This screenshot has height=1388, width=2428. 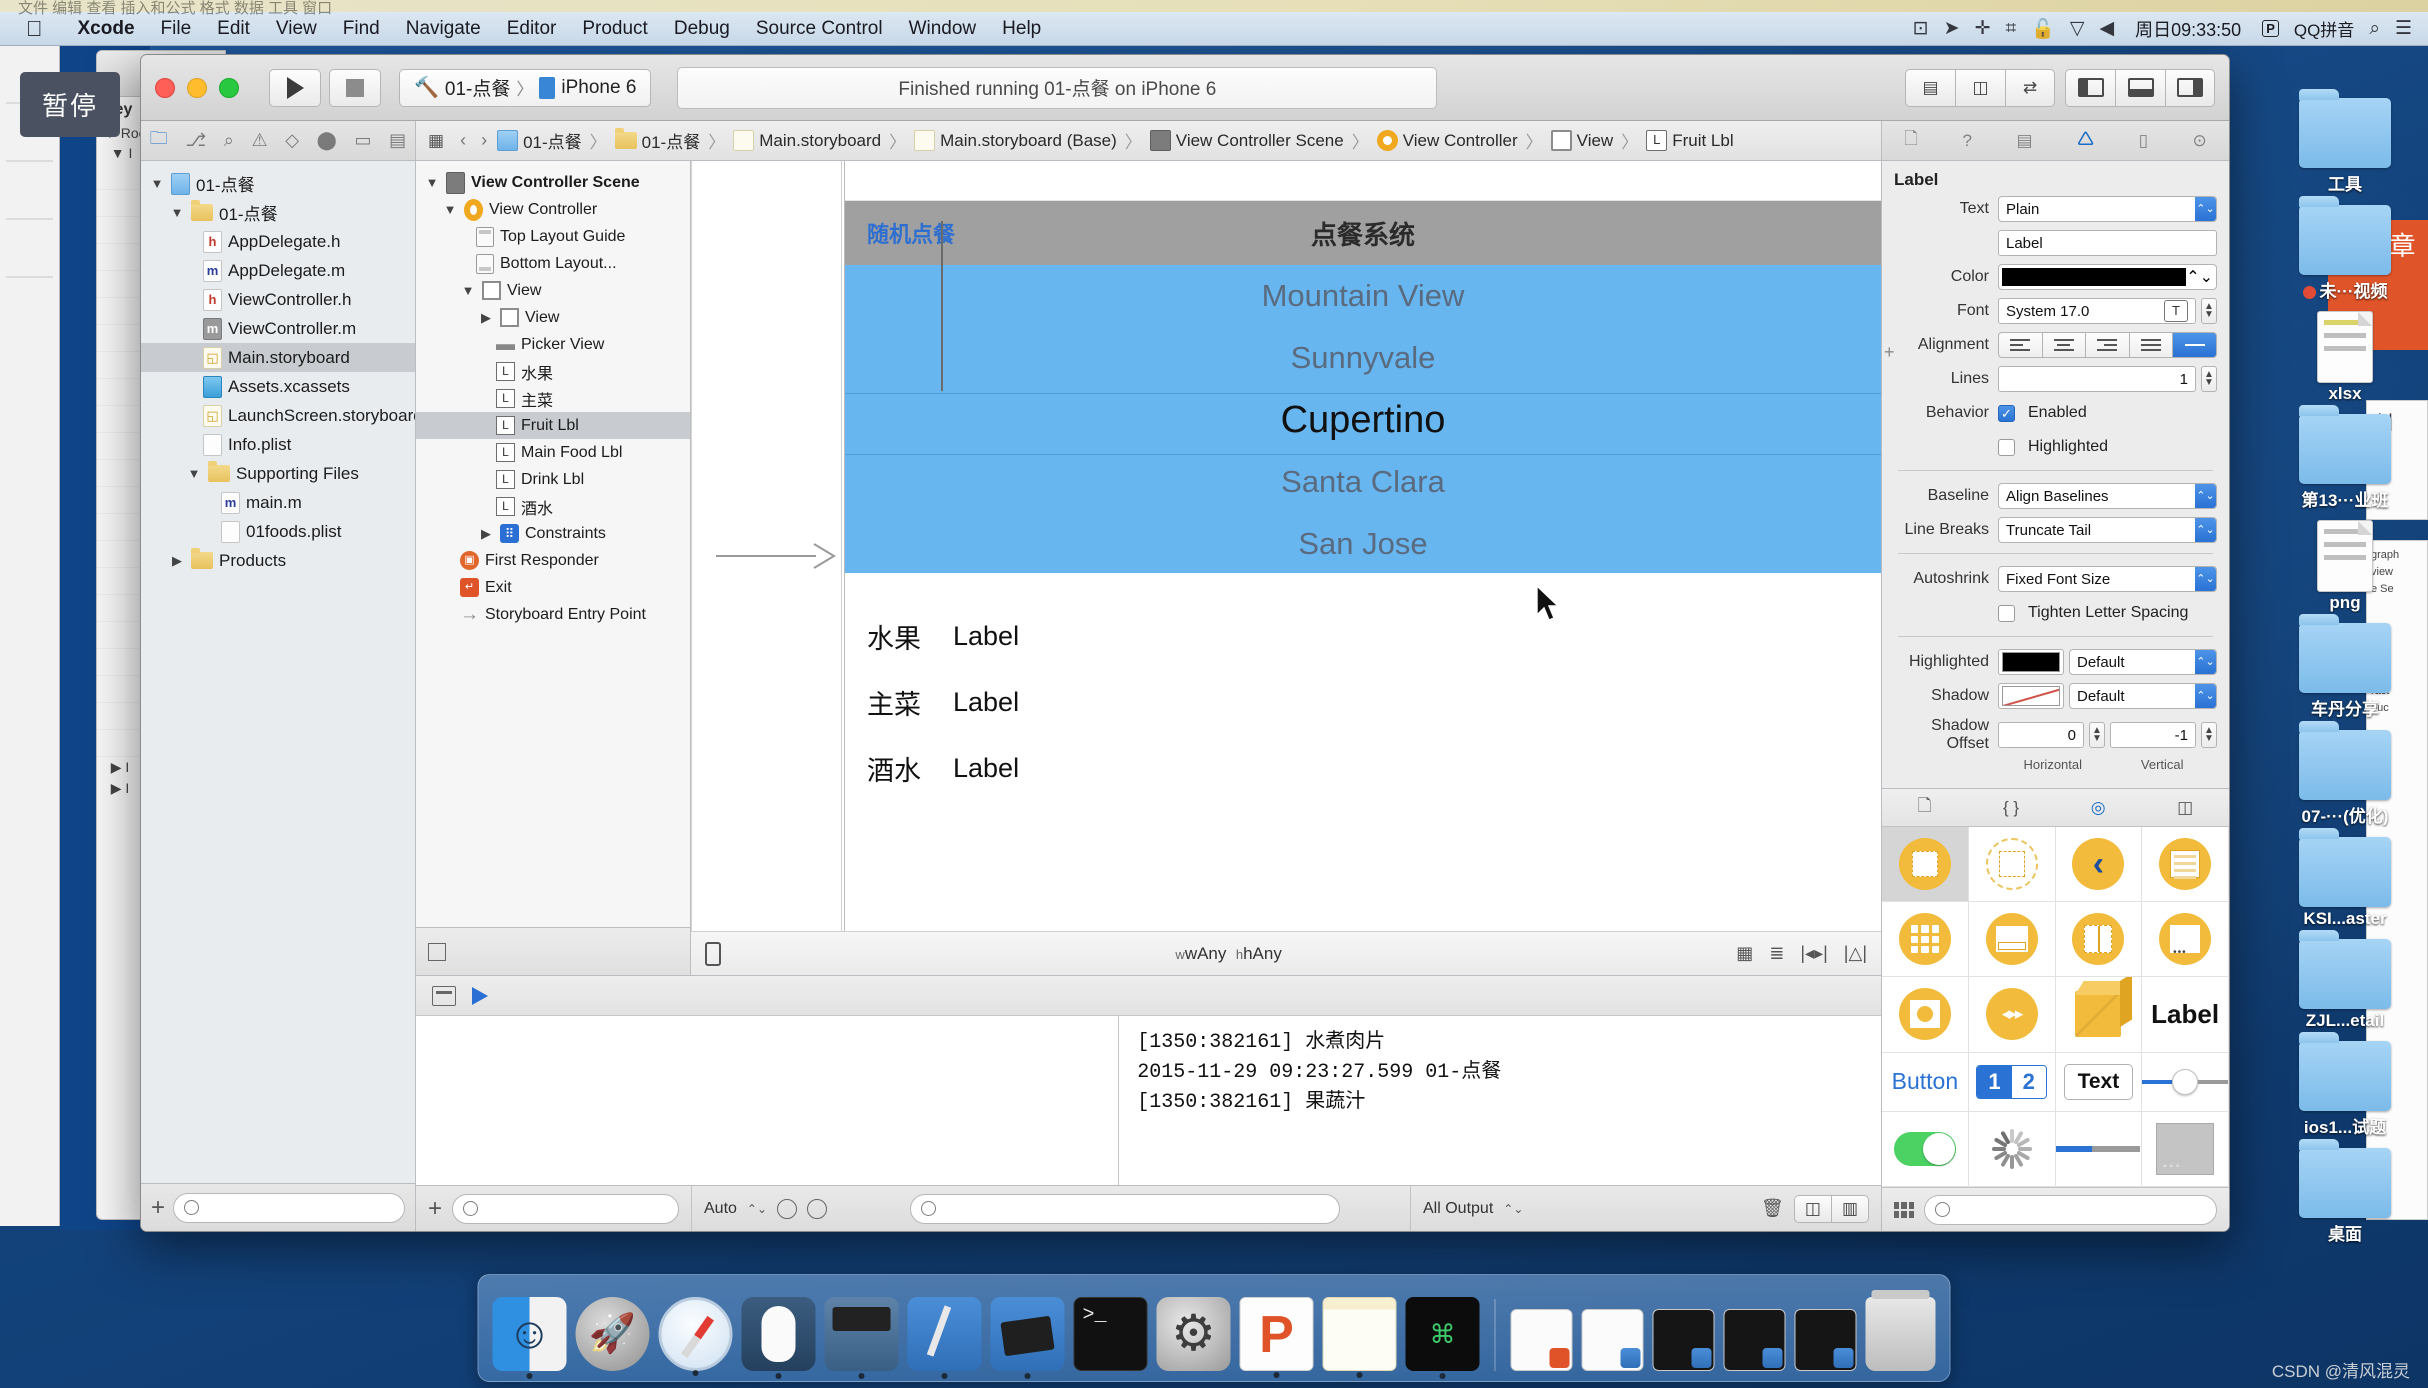 What do you see at coordinates (2020, 345) in the screenshot?
I see `align-left-button` at bounding box center [2020, 345].